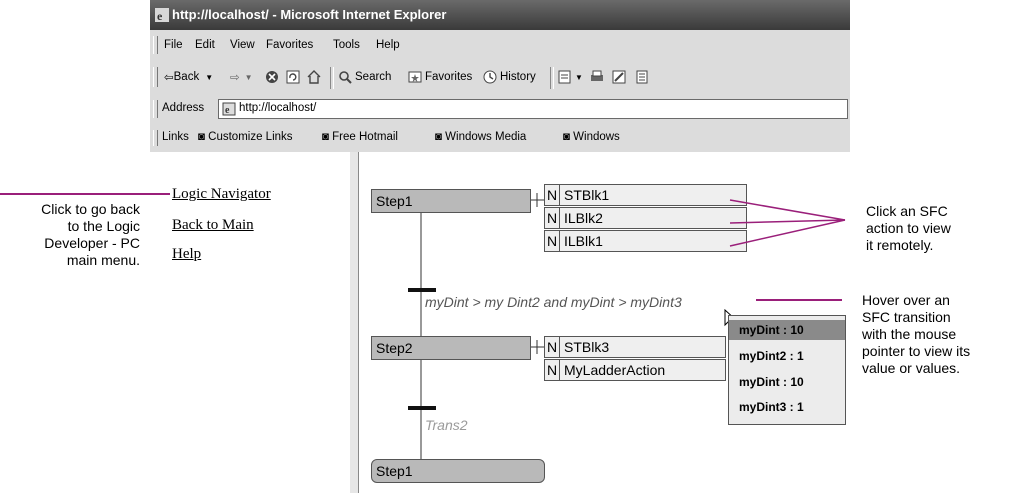 This screenshot has width=1014, height=493. I want to click on menu-edit: Edit, so click(205, 45).